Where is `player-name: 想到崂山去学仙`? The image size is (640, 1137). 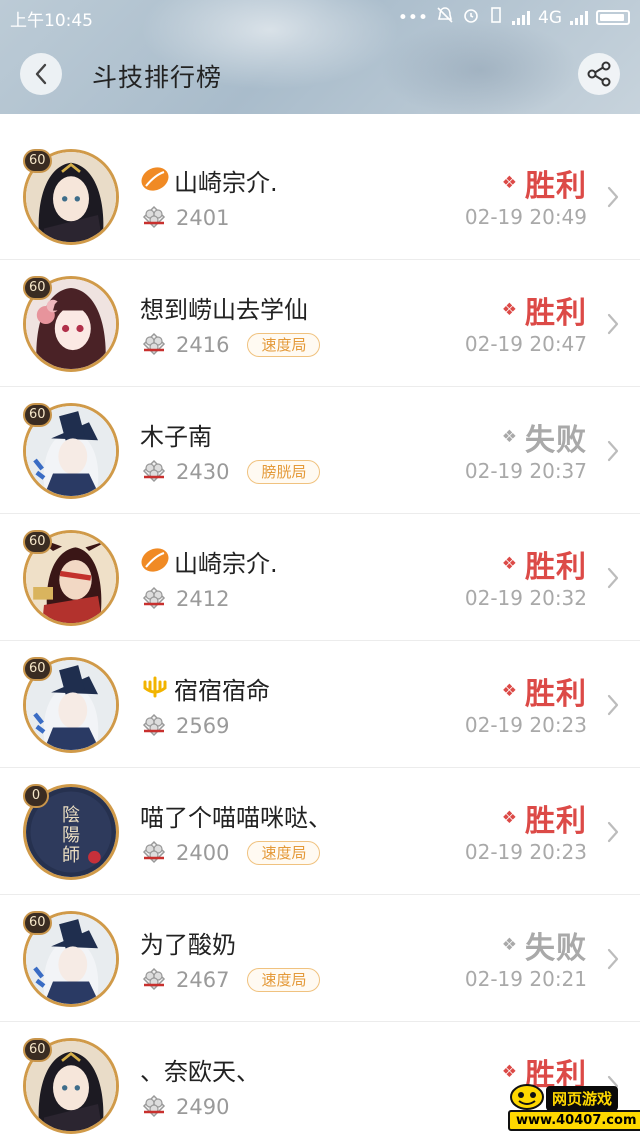 player-name: 想到崂山去学仙 is located at coordinates (224, 310).